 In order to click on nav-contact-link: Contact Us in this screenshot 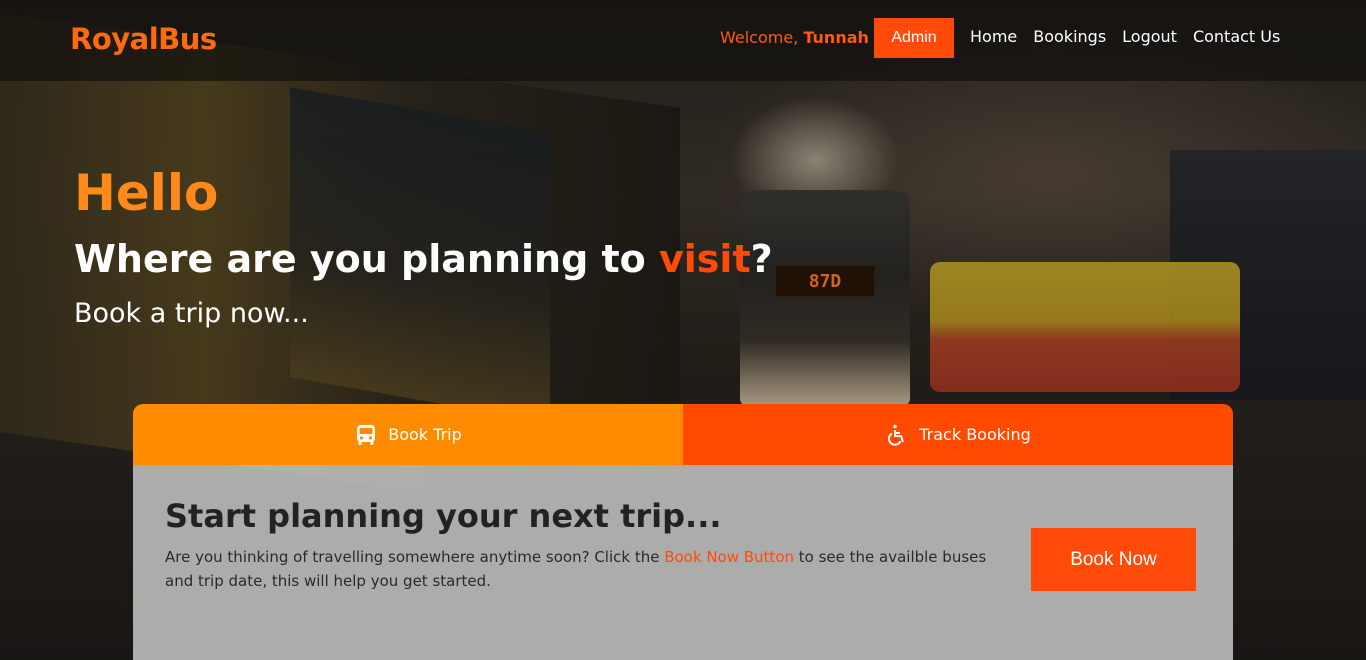, I will do `click(1236, 36)`.